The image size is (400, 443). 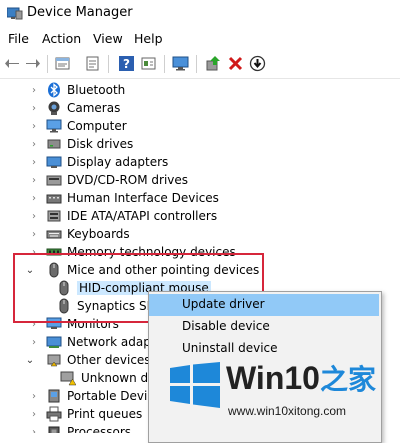 I want to click on tree-item-label: DVD/CD-ROM drives, so click(x=128, y=180).